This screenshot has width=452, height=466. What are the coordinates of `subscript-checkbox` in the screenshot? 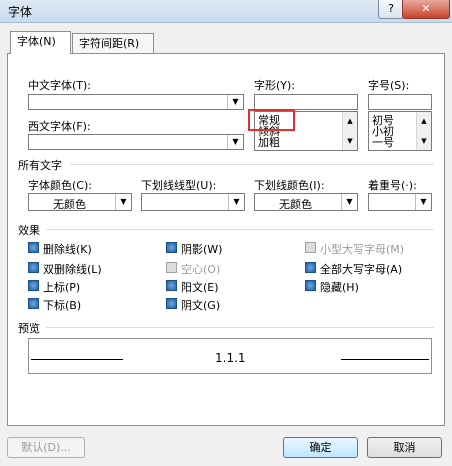 It's located at (33, 303).